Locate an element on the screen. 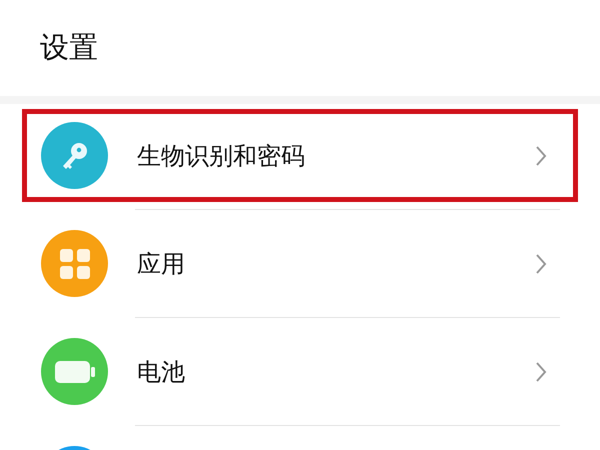 This screenshot has height=450, width=600. item-label: 生物识别和密码 is located at coordinates (221, 156).